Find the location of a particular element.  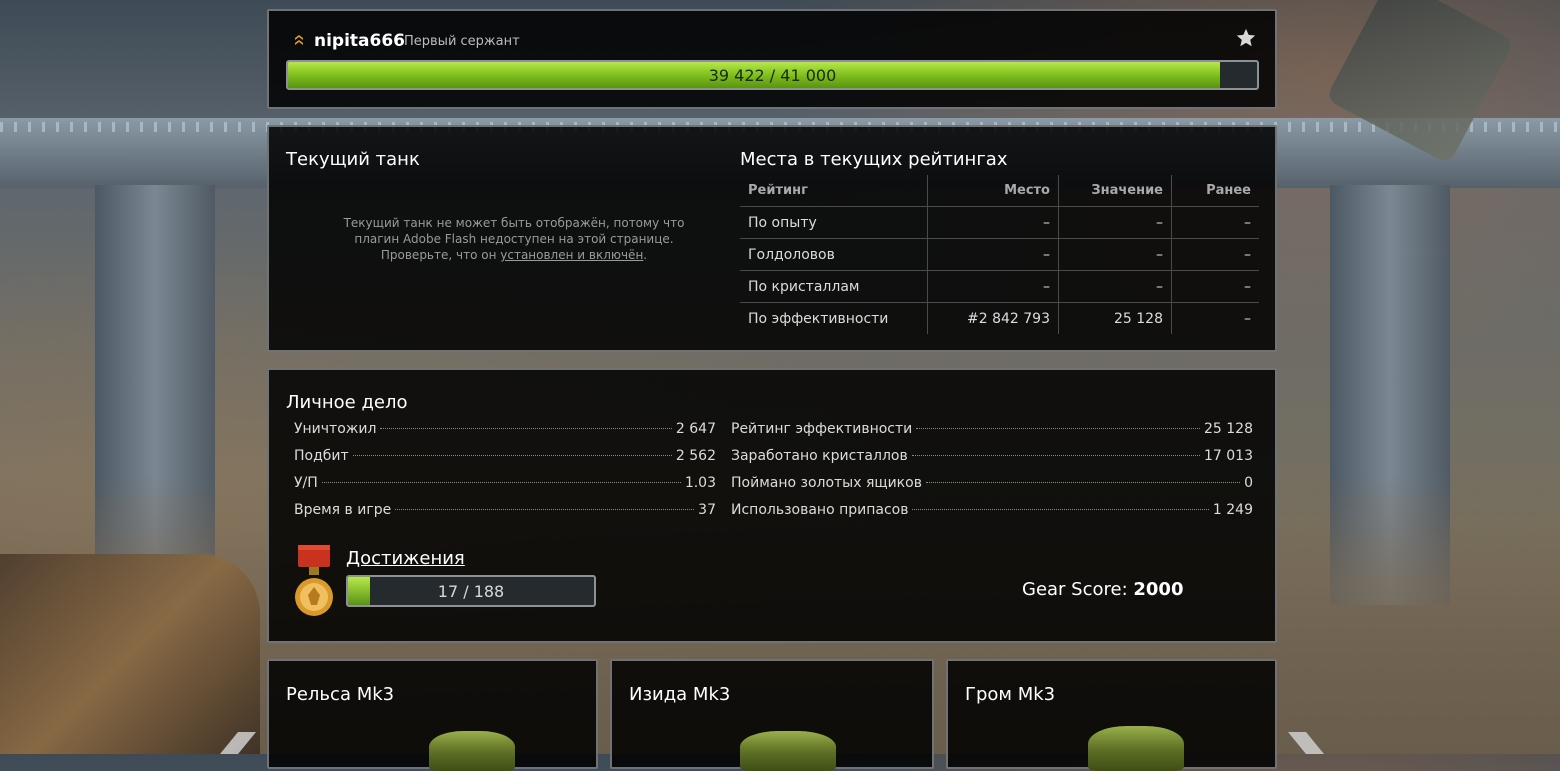

stat-value: 1.03 is located at coordinates (700, 483).